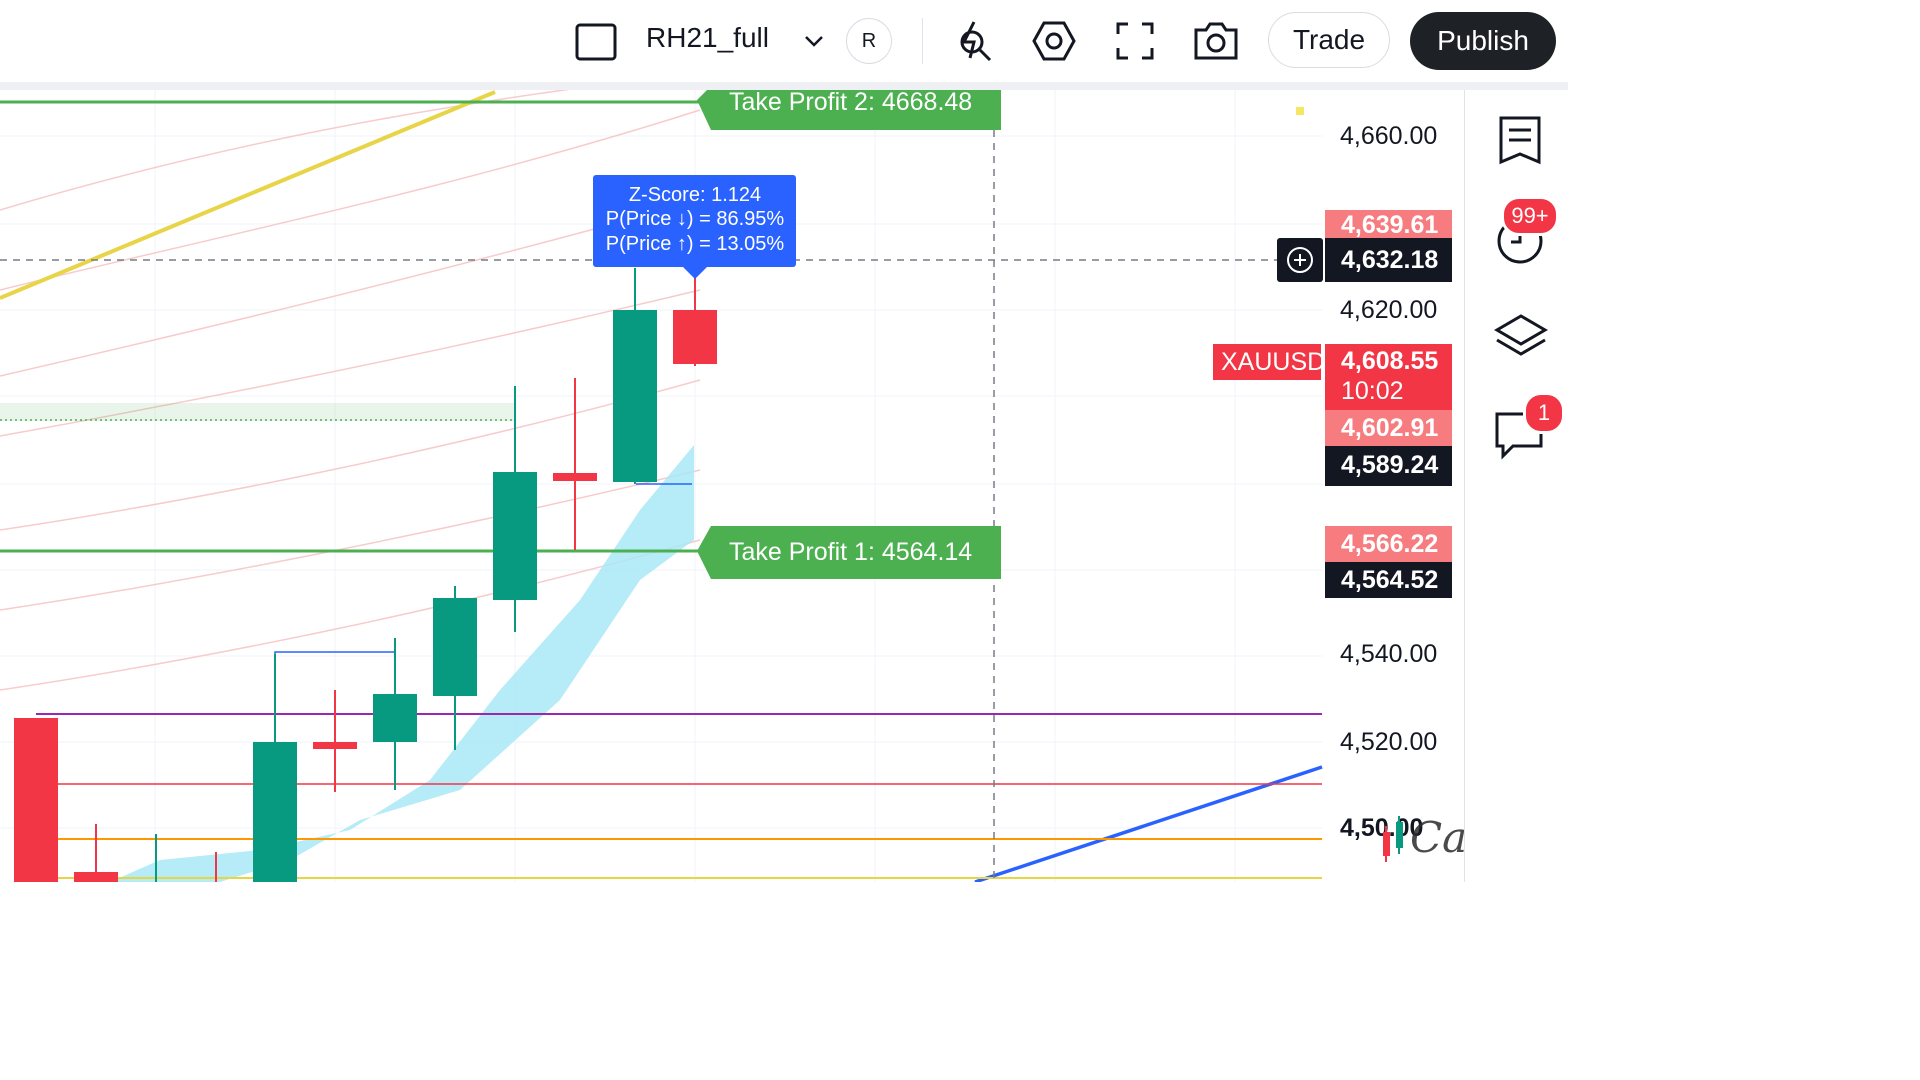 Image resolution: width=1920 pixels, height=1080 pixels. I want to click on replay-label: R, so click(869, 40).